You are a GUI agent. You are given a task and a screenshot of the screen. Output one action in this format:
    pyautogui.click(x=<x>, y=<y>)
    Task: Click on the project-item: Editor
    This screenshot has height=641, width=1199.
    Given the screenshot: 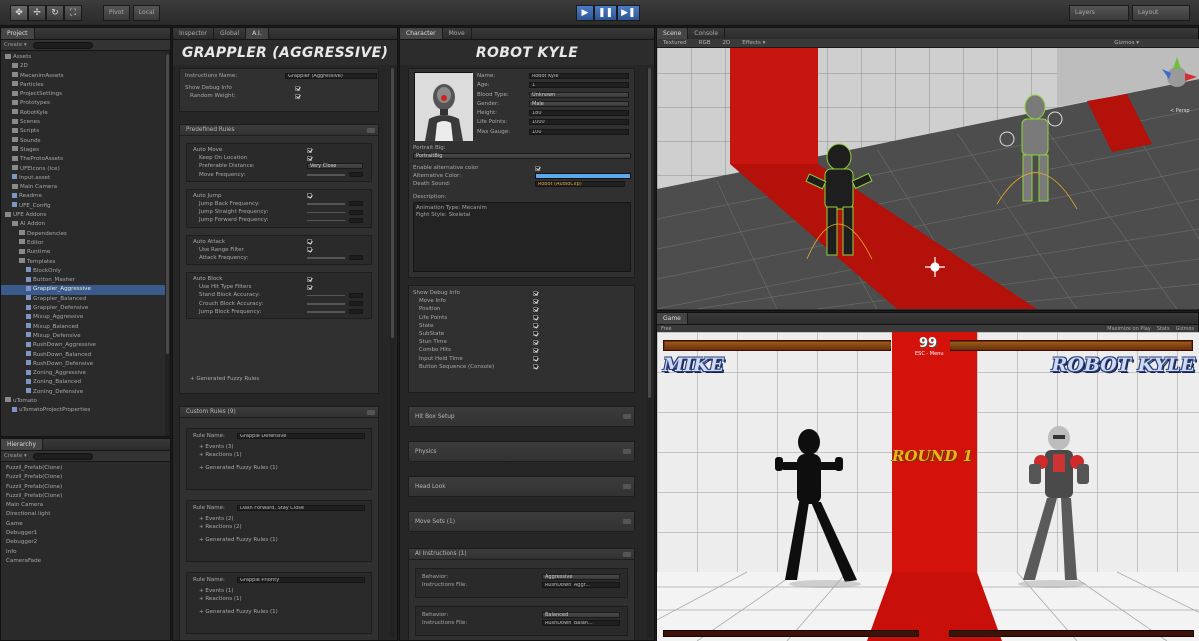 What is the action you would take?
    pyautogui.click(x=85, y=243)
    